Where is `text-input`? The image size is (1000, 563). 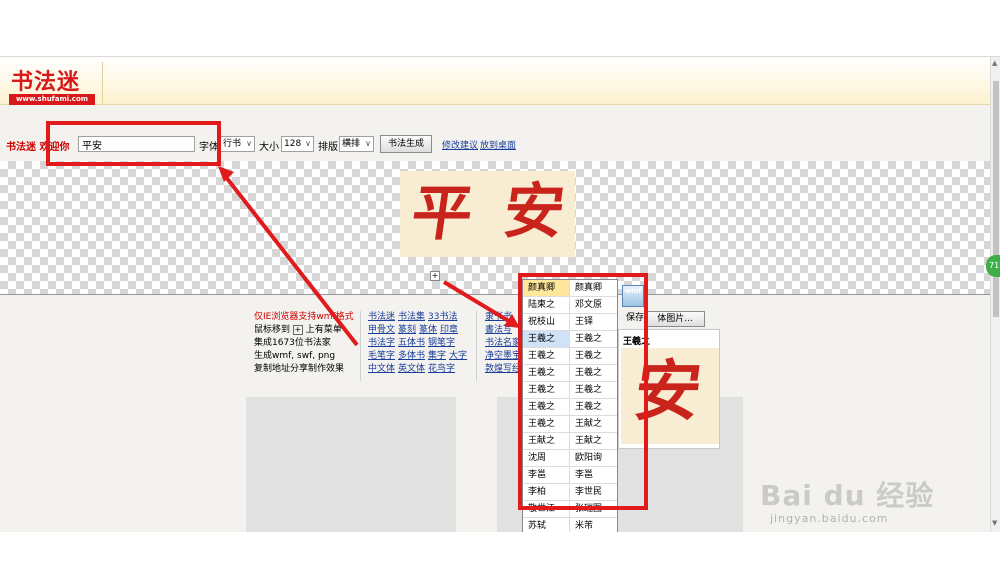 text-input is located at coordinates (136, 144).